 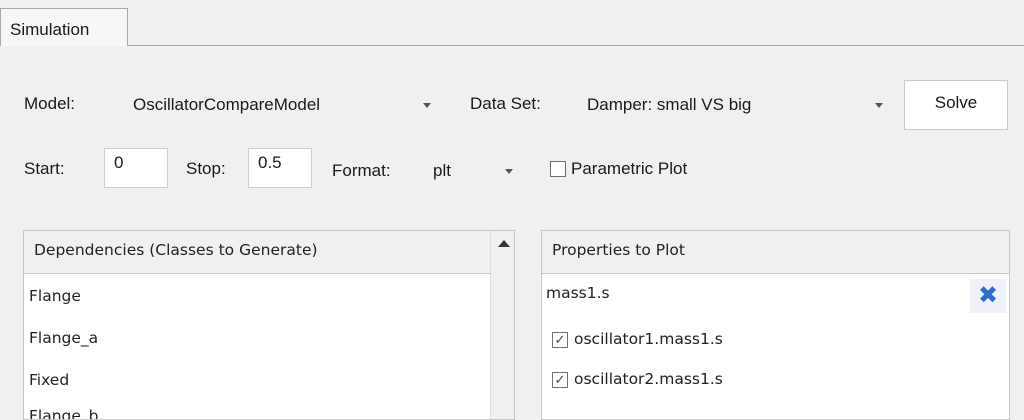 I want to click on delete-property-button: ✖, so click(x=988, y=296).